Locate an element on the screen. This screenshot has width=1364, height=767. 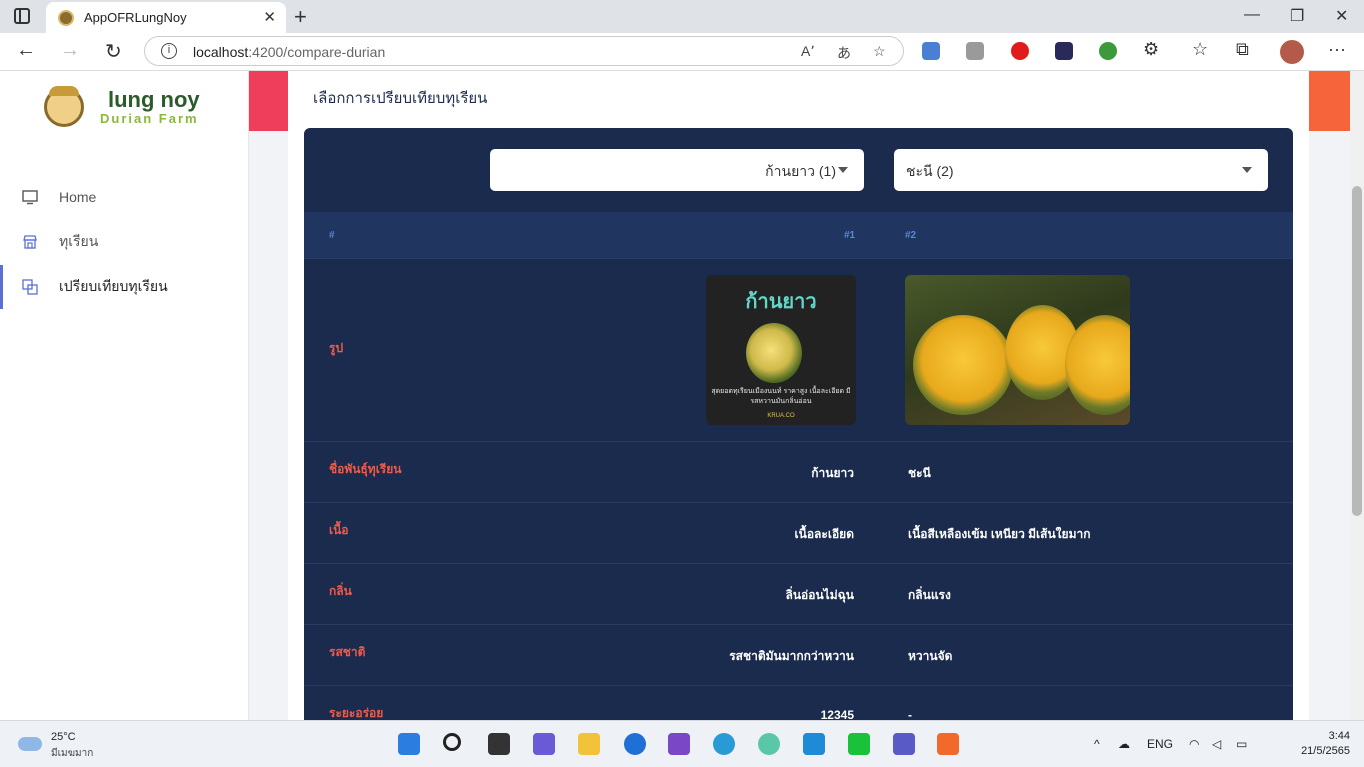
row-label: รสชาติ is located at coordinates (347, 652).